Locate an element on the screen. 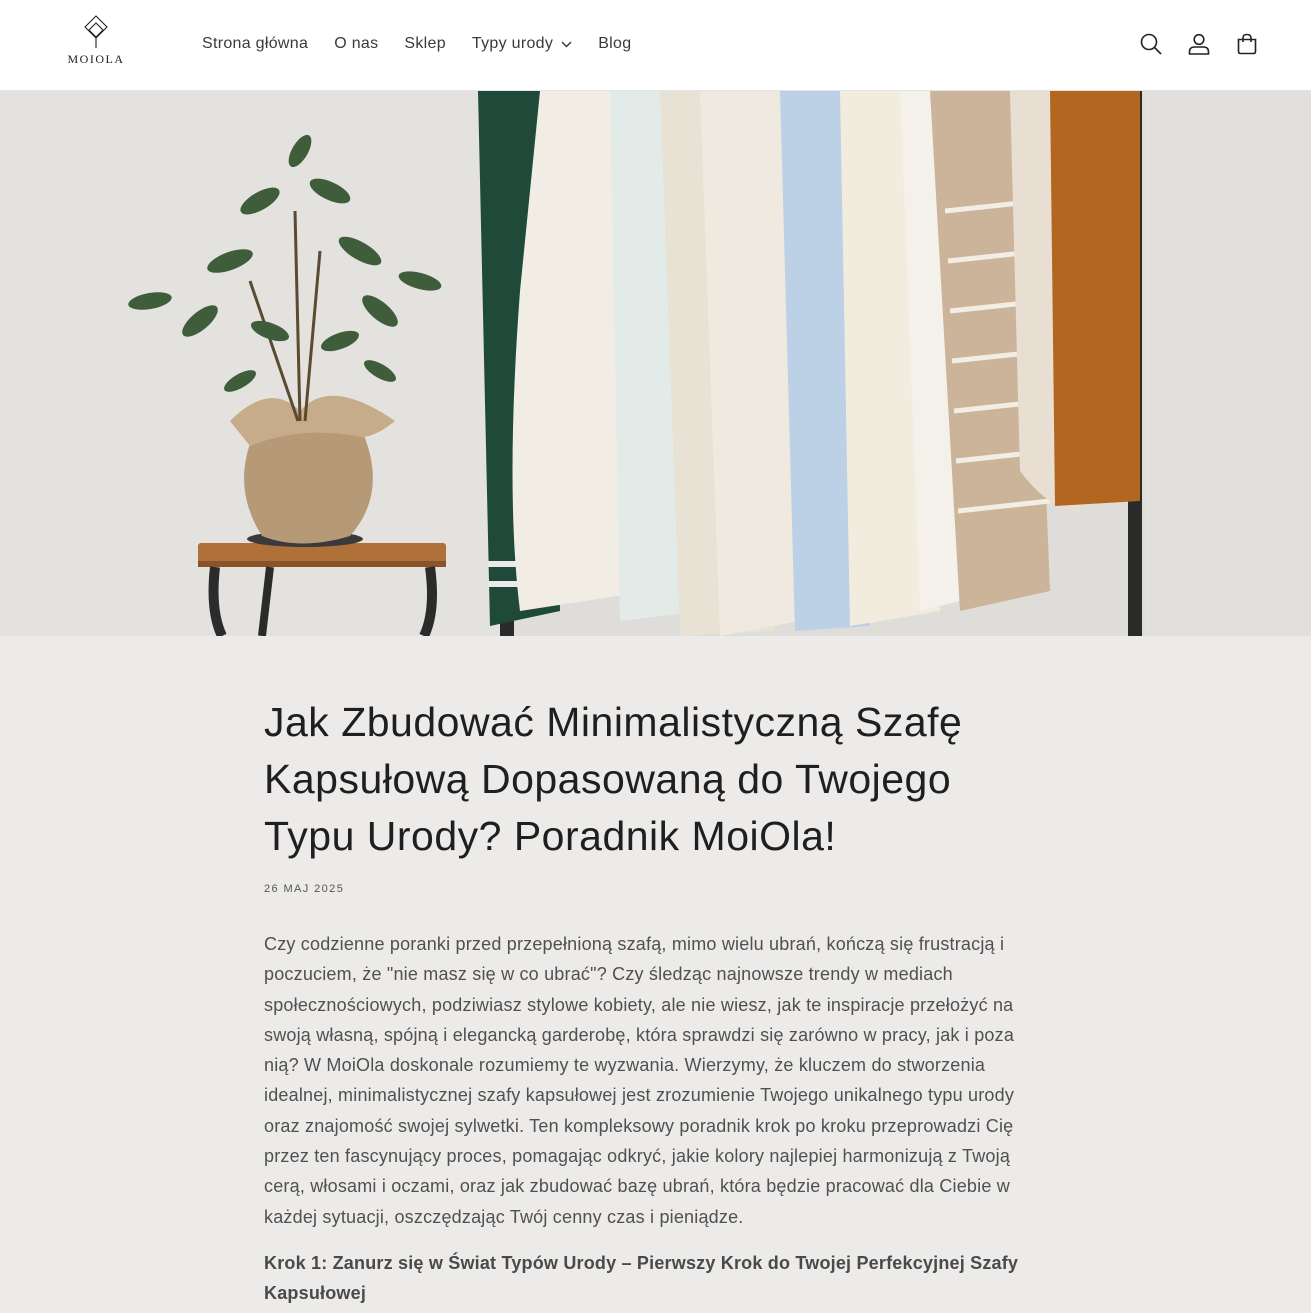 Image resolution: width=1311 pixels, height=1313 pixels. nav-about: O nas is located at coordinates (356, 44).